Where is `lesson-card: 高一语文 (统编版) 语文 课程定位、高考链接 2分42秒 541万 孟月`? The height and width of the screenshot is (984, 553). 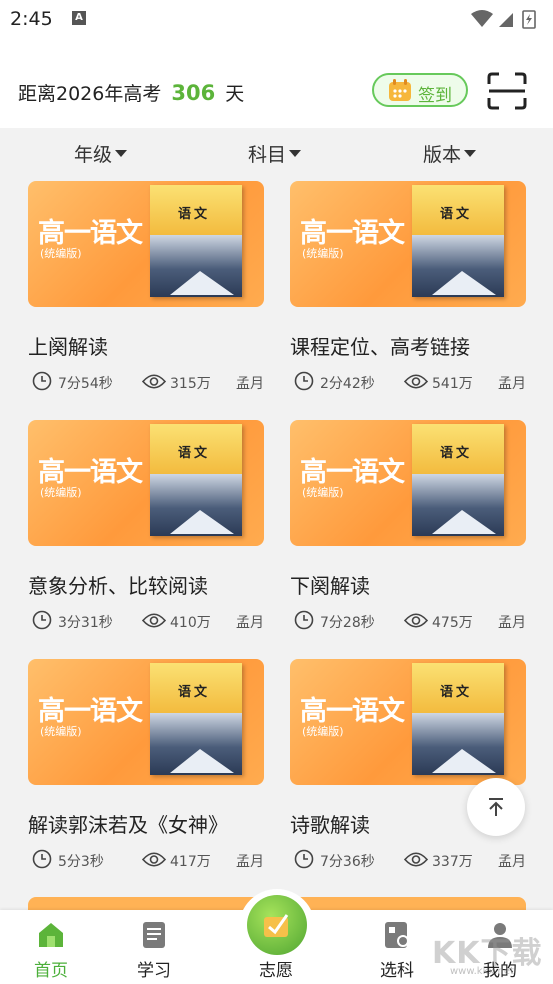 lesson-card: 高一语文 (统编版) 语文 课程定位、高考链接 2分42秒 541万 孟月 is located at coordinates (408, 291).